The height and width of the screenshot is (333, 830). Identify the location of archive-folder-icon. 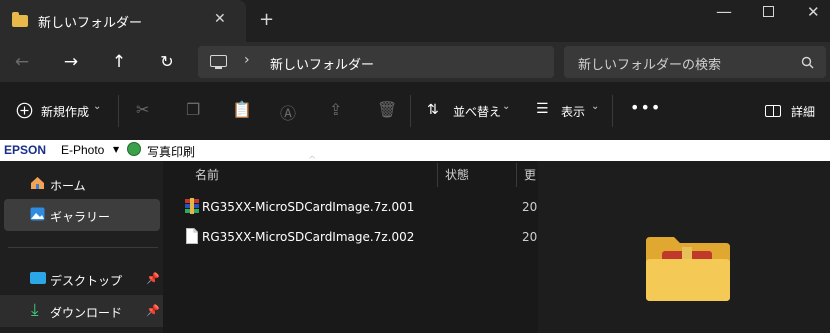
(688, 269).